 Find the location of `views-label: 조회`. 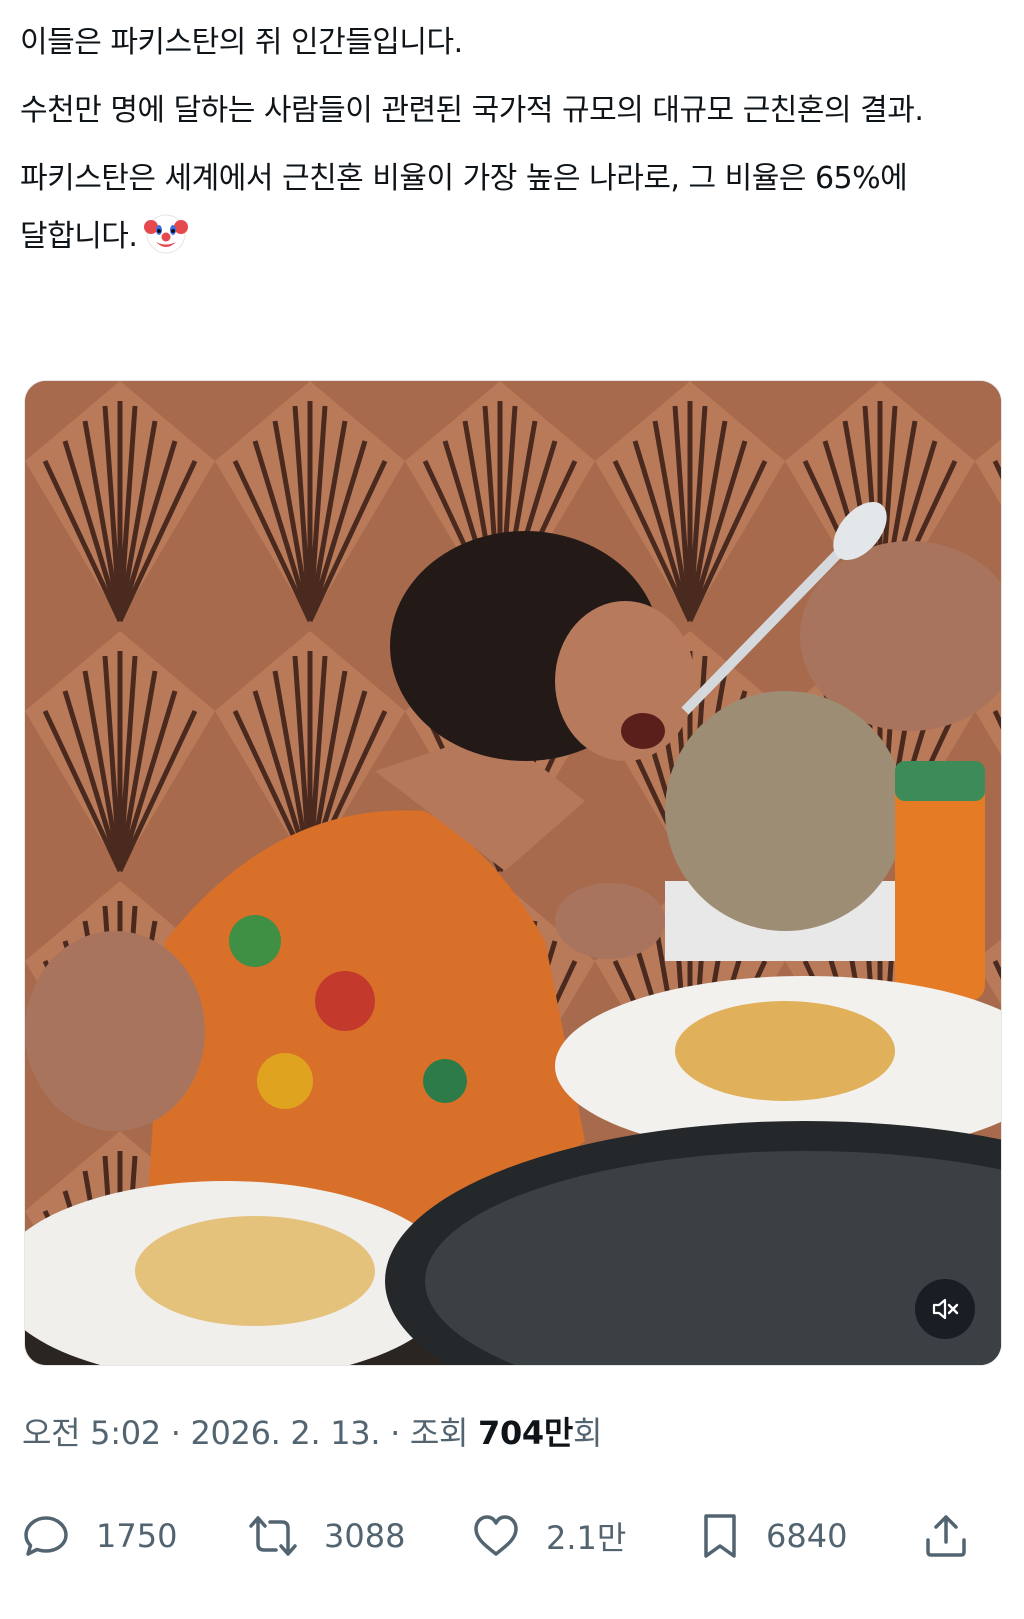

views-label: 조회 is located at coordinates (439, 1433).